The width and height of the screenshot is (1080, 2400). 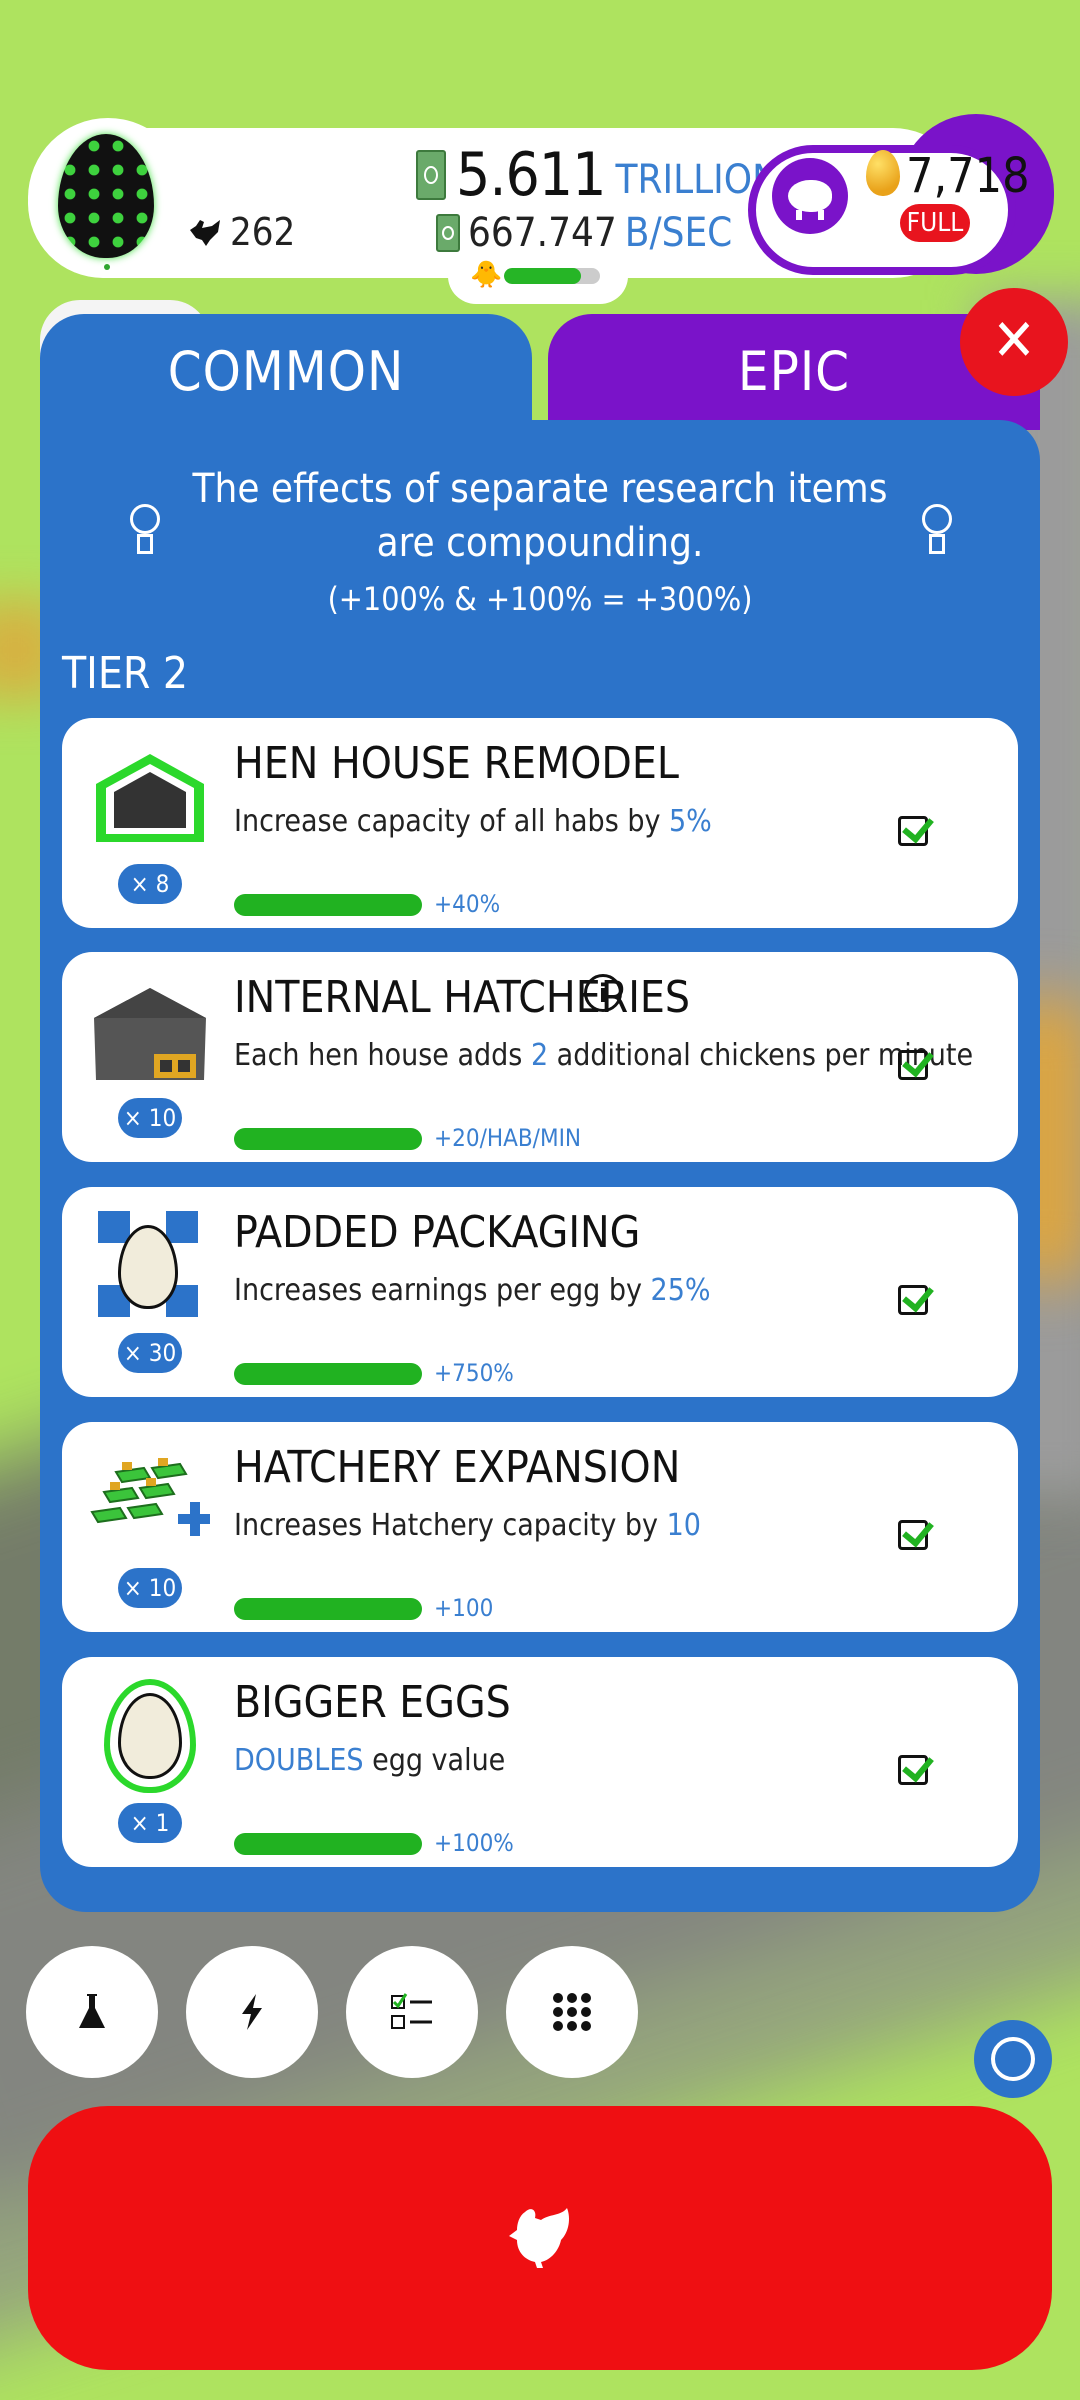 I want to click on cash-icon, so click(x=431, y=175).